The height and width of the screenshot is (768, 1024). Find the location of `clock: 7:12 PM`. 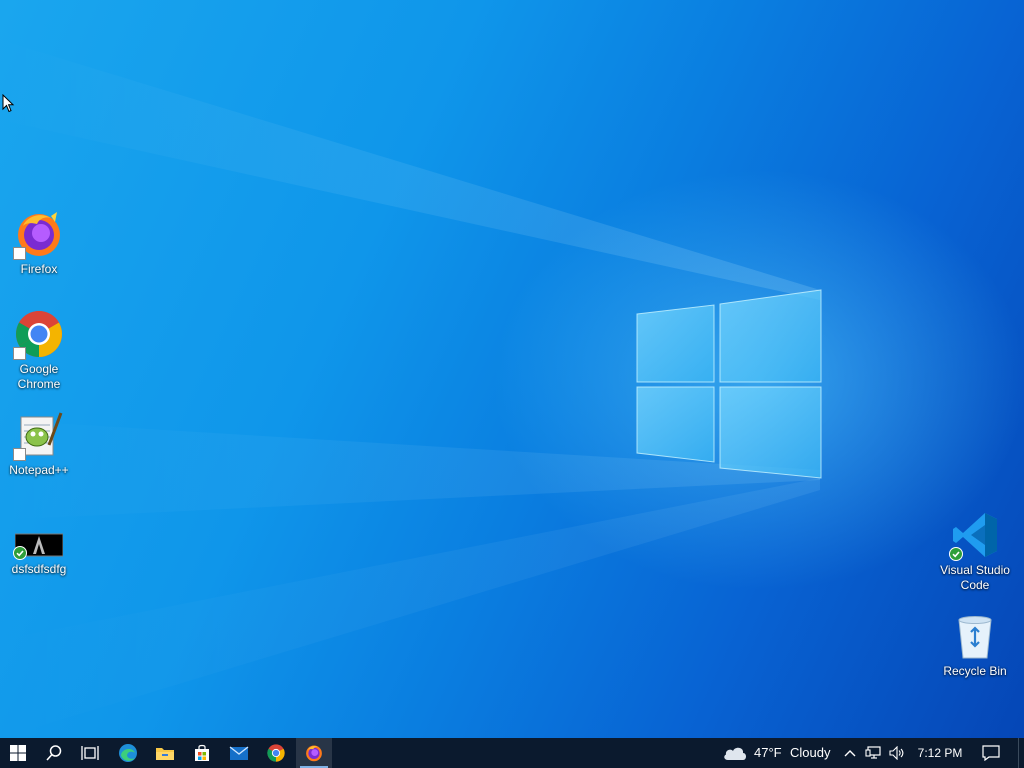

clock: 7:12 PM is located at coordinates (940, 753).